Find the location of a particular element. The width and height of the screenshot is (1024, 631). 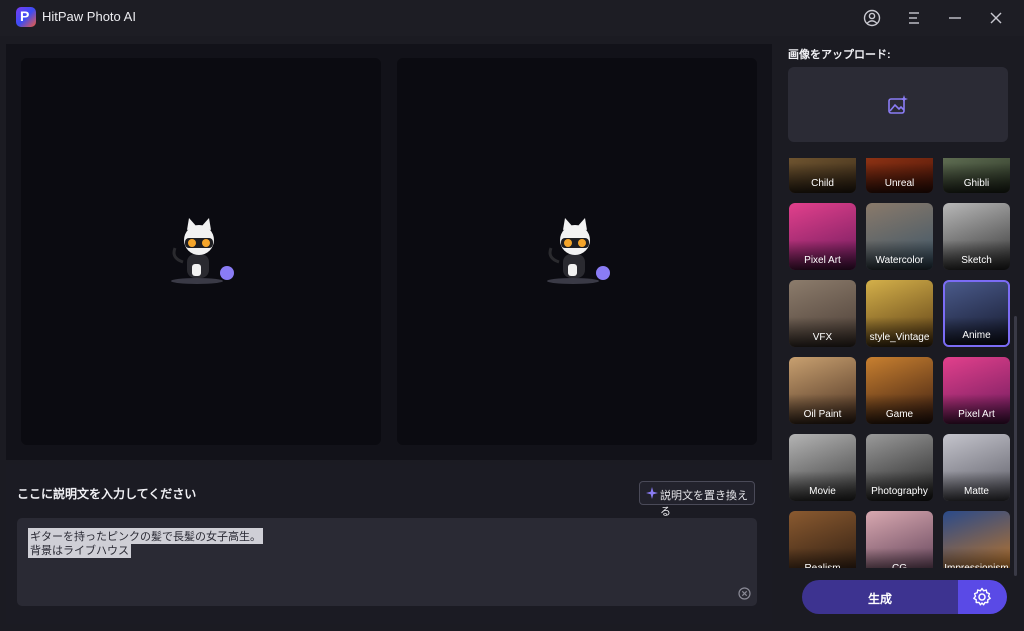

style-tile: Oil Paint is located at coordinates (822, 390).